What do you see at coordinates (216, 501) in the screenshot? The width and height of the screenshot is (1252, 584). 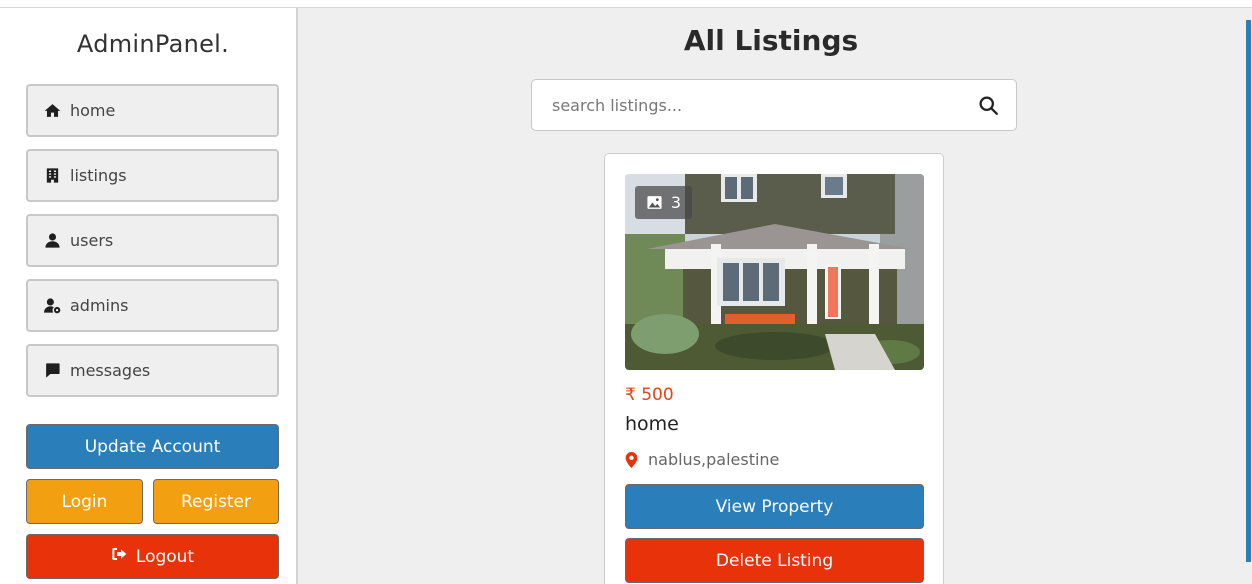 I see `register-button: Register` at bounding box center [216, 501].